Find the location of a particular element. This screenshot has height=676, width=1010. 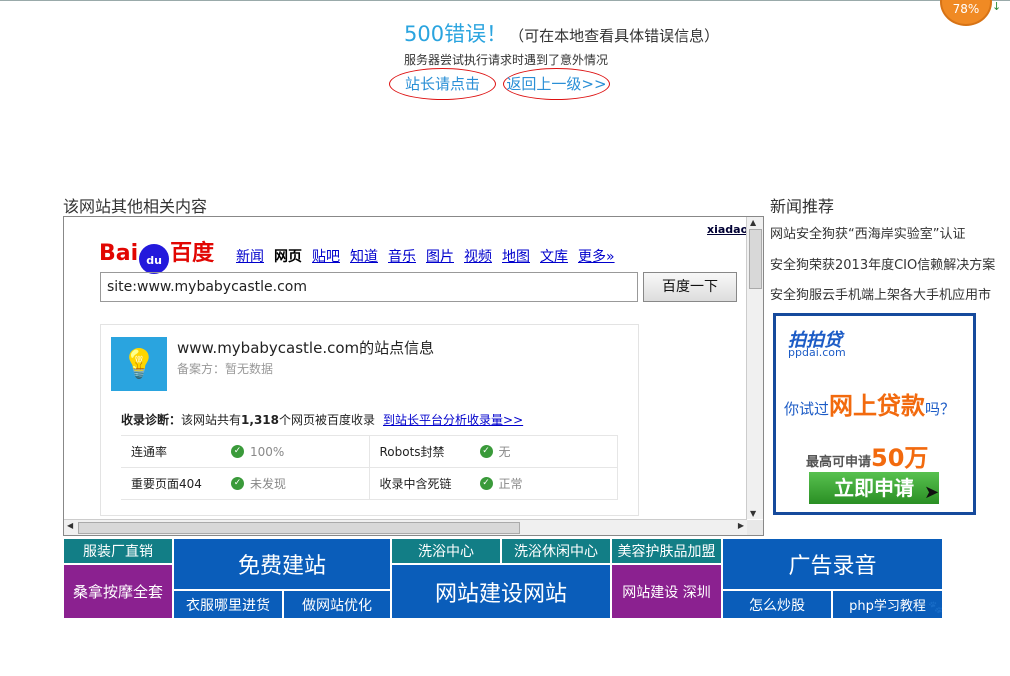

tile-stock-trading: 怎么炒股 is located at coordinates (777, 604).